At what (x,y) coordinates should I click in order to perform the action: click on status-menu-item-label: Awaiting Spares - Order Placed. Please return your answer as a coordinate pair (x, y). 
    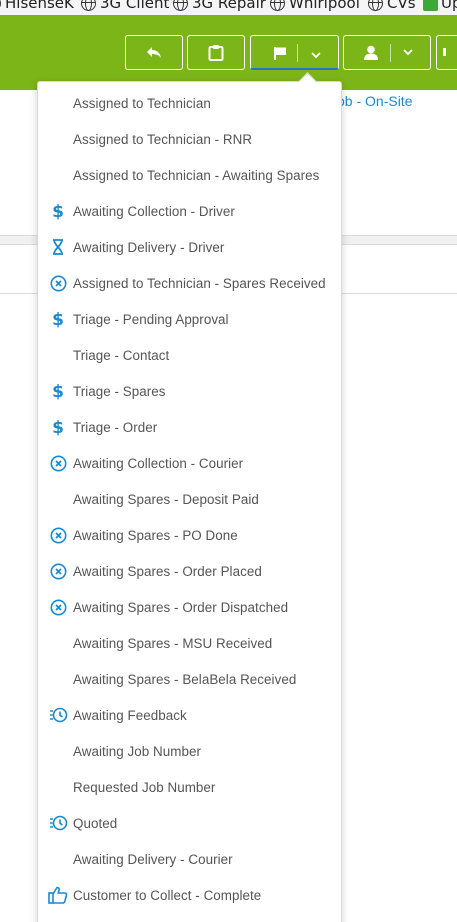
    Looking at the image, I should click on (167, 571).